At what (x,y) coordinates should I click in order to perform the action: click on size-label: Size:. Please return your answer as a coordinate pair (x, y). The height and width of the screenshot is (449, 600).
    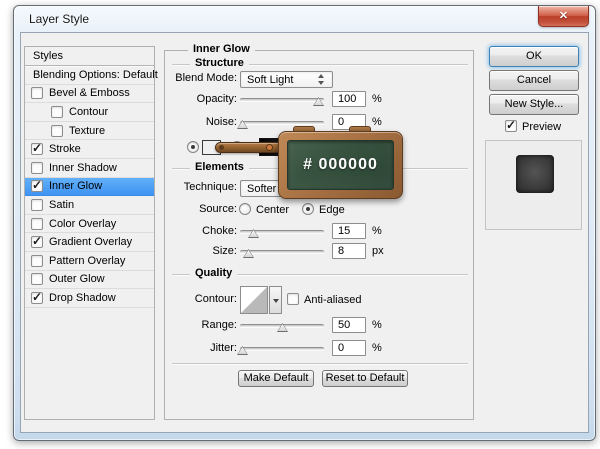
    Looking at the image, I should click on (224, 251).